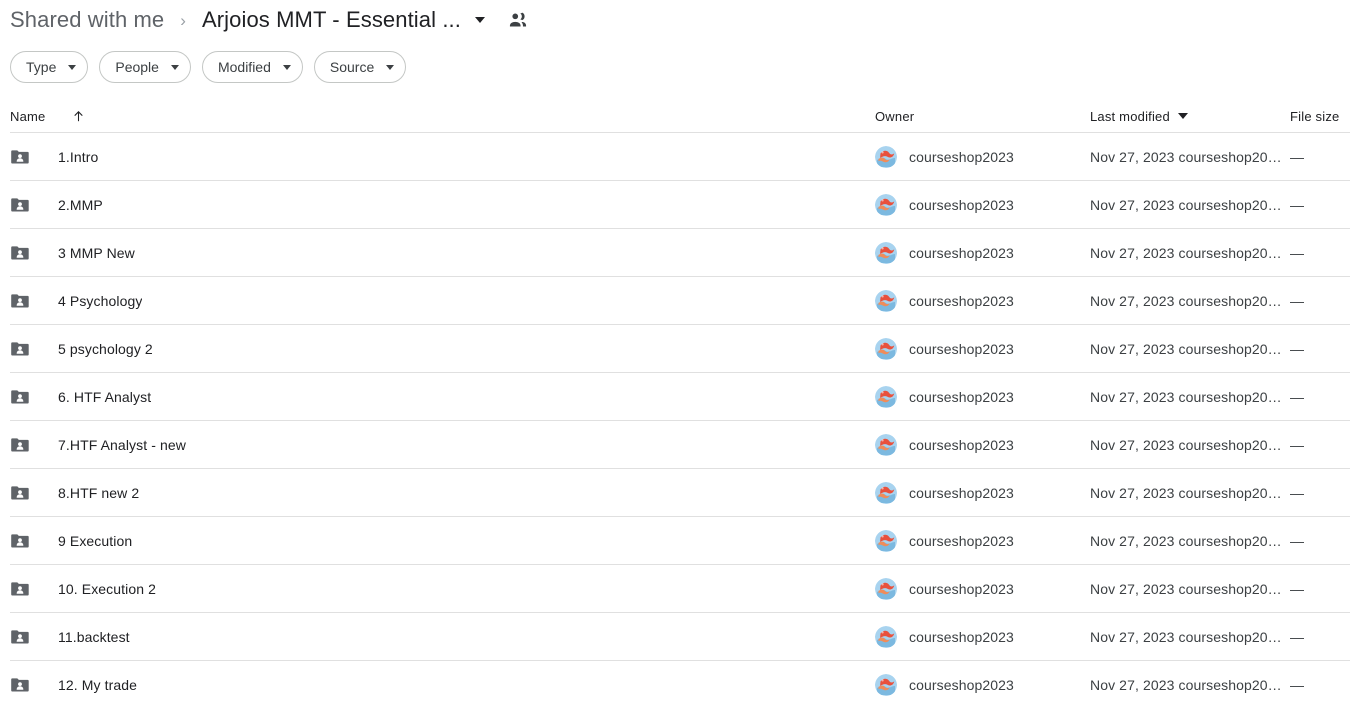 The height and width of the screenshot is (714, 1360). What do you see at coordinates (105, 397) in the screenshot?
I see `row-file-name: 6. HTF Analyst` at bounding box center [105, 397].